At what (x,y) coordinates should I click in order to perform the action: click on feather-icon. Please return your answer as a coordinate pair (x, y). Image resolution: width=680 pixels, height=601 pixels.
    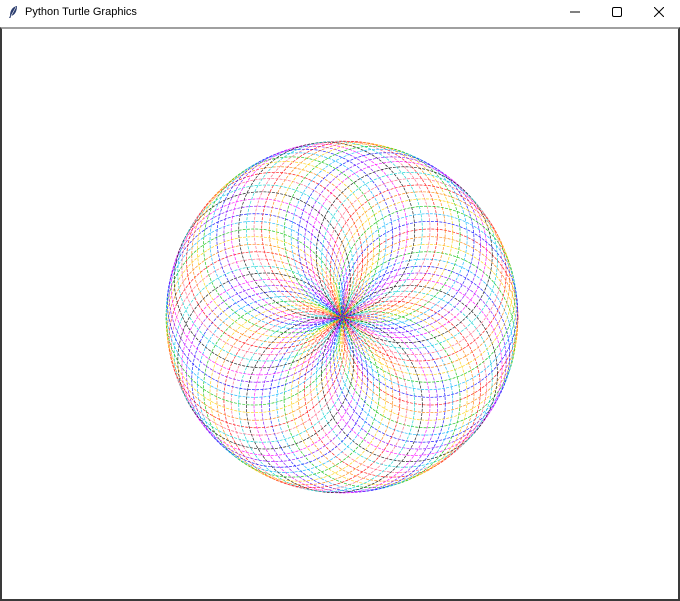
    Looking at the image, I should click on (13, 12).